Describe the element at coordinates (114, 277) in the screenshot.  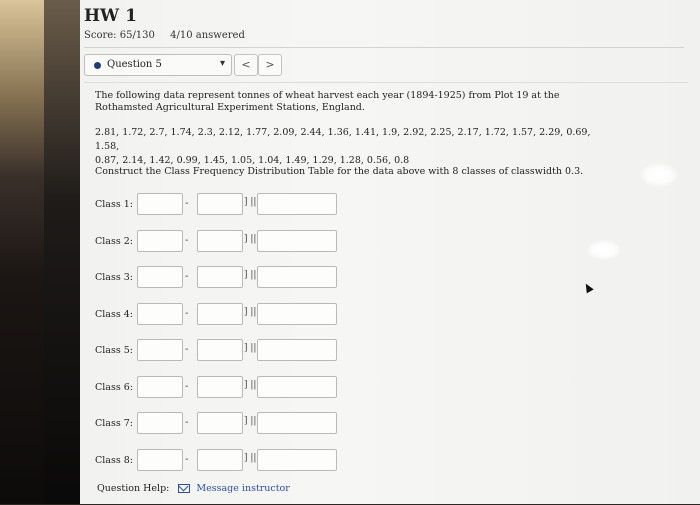
I see `class-label: Class 3:` at that location.